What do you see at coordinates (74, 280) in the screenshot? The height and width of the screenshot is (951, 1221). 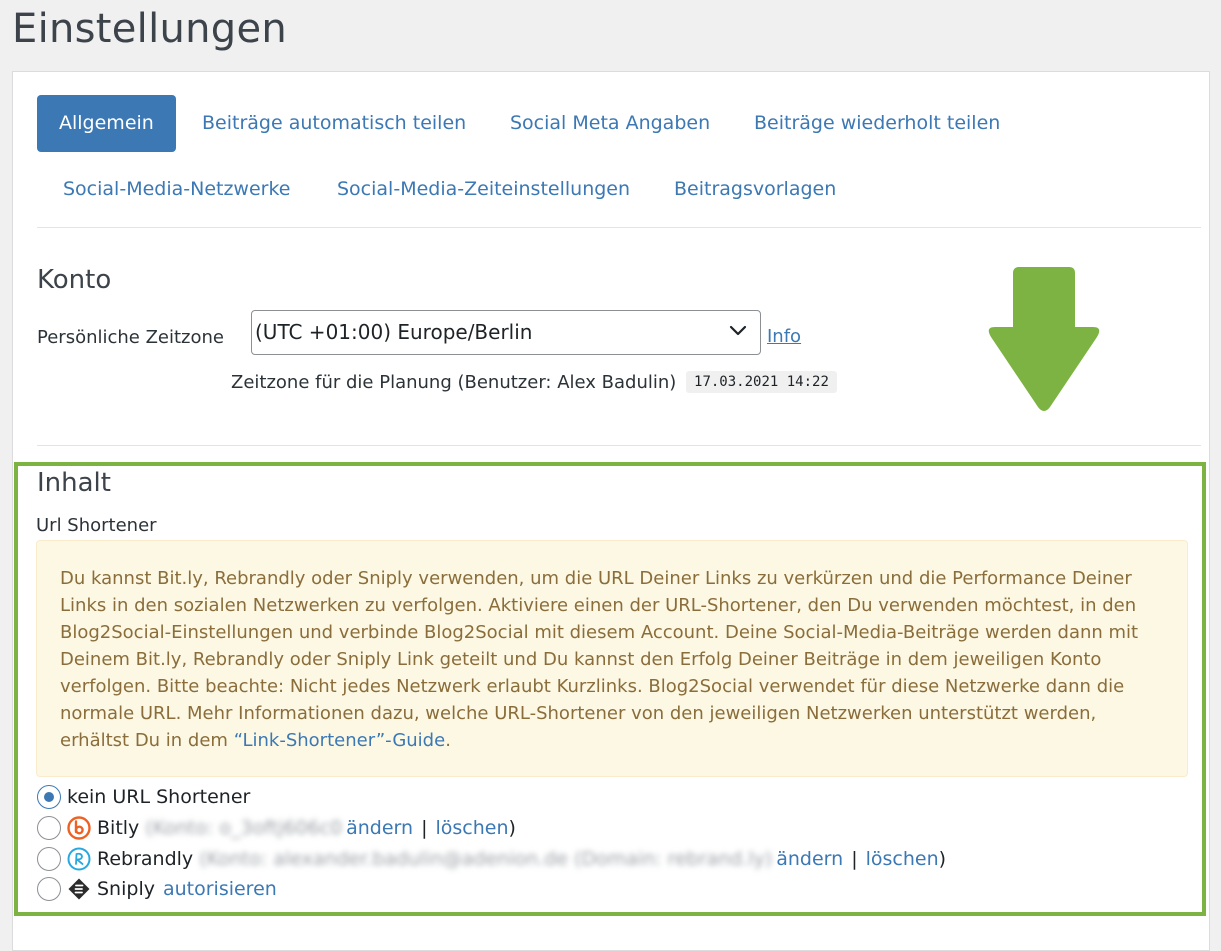 I see `konto-title: Konto` at bounding box center [74, 280].